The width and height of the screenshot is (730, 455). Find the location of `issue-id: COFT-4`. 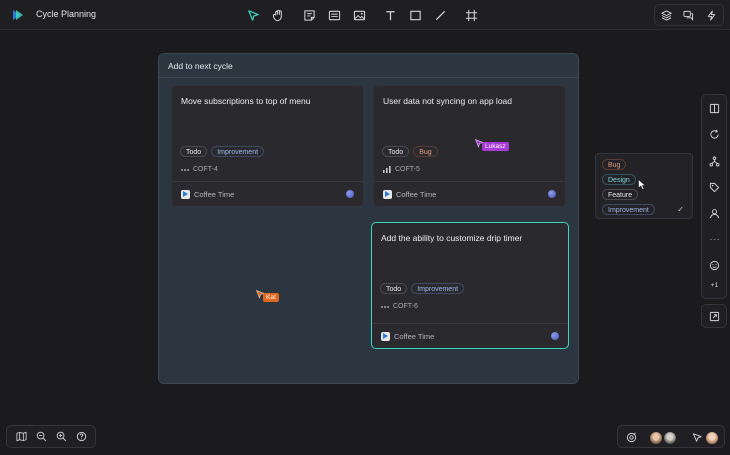

issue-id: COFT-4 is located at coordinates (205, 169).